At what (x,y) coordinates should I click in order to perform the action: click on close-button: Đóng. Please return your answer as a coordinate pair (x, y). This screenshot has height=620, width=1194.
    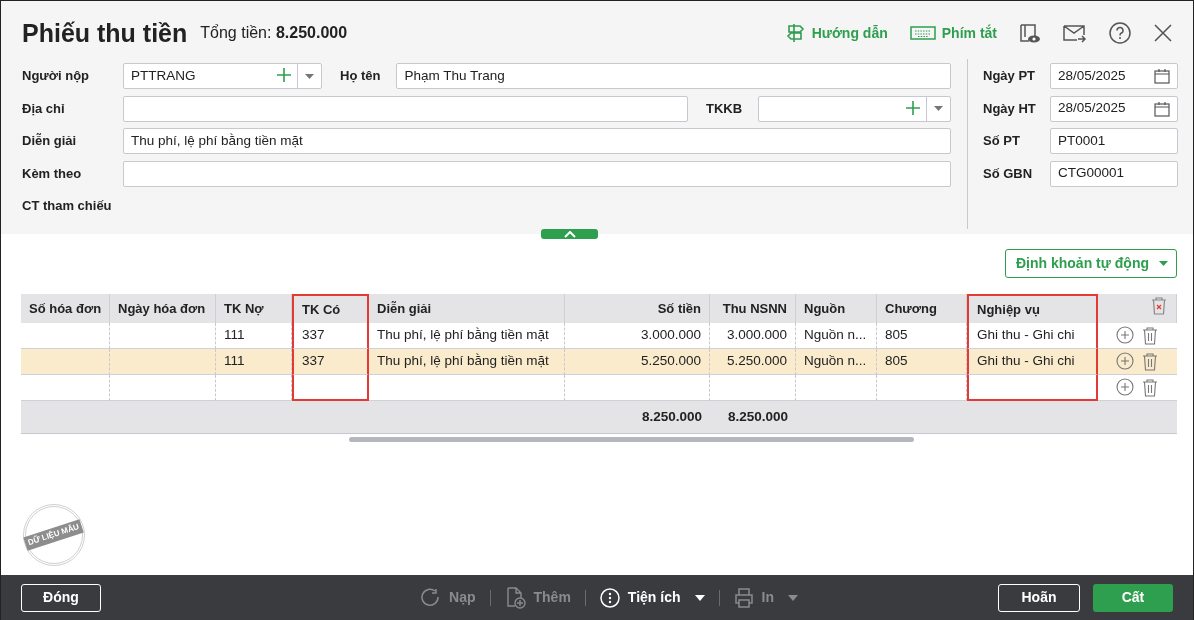
    Looking at the image, I should click on (61, 597).